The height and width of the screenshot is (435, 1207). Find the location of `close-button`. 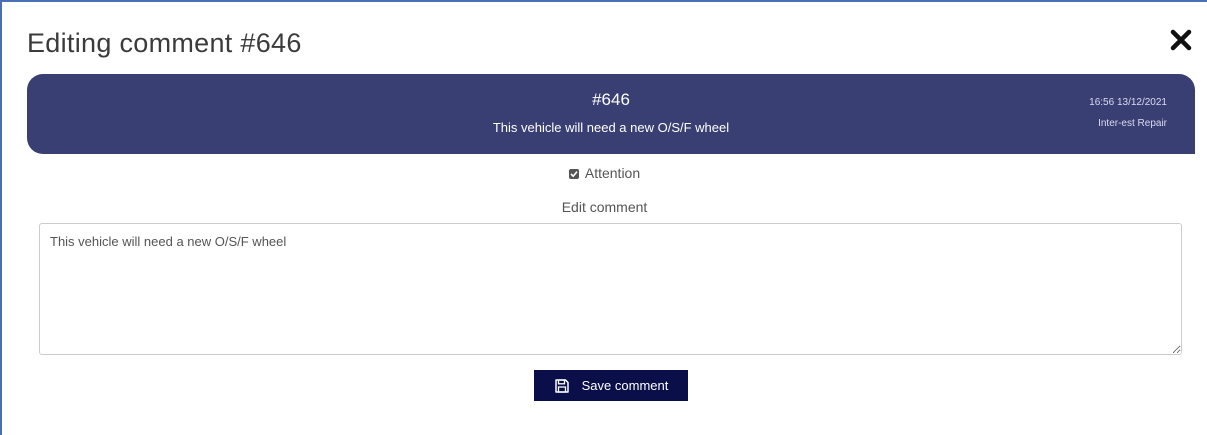

close-button is located at coordinates (1181, 40).